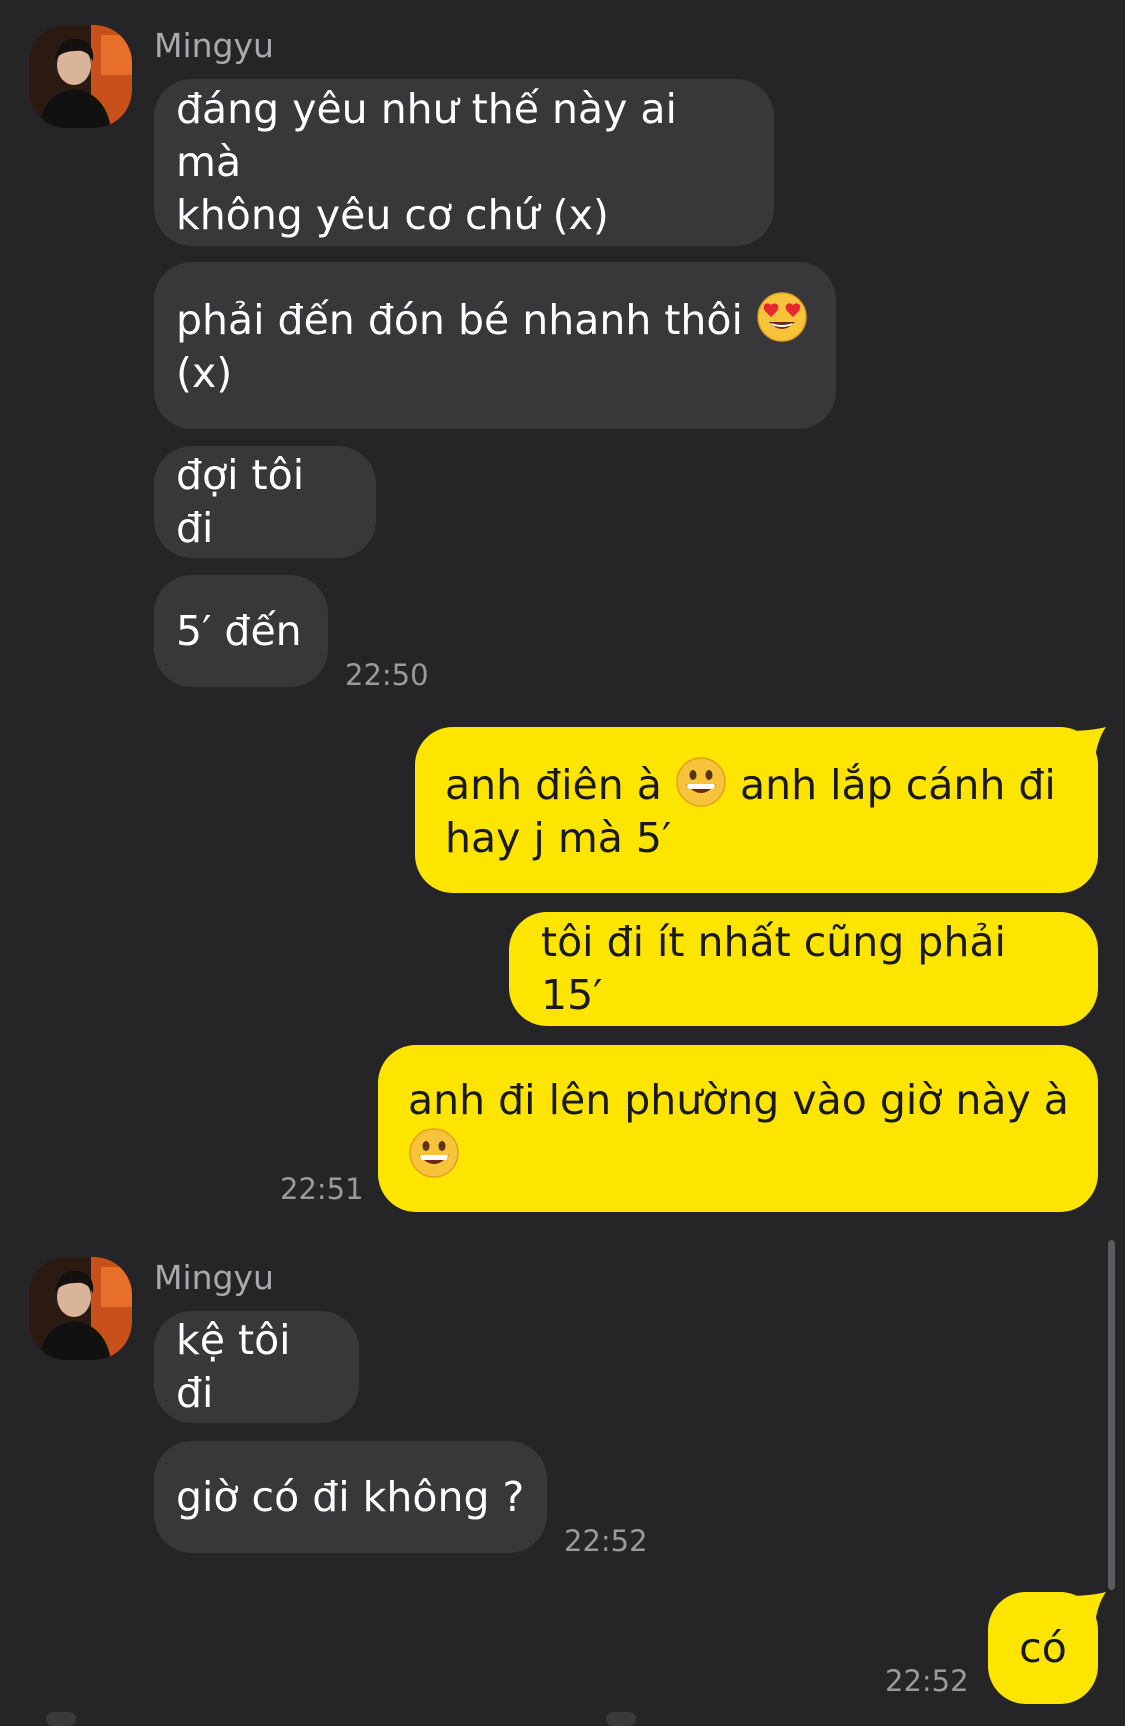  I want to click on message-bubble-incoming: đợi tôi đi, so click(265, 502).